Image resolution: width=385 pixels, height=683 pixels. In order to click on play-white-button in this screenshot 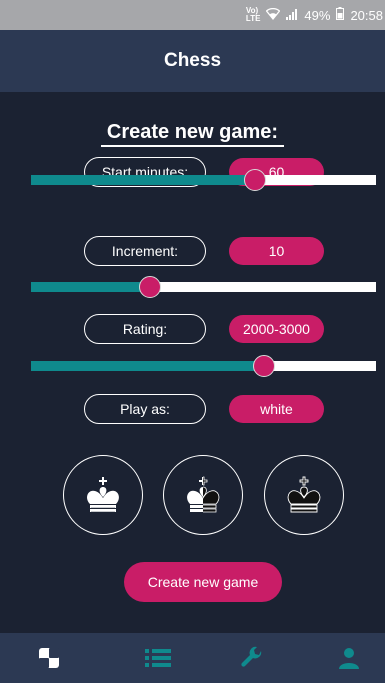, I will do `click(103, 495)`.